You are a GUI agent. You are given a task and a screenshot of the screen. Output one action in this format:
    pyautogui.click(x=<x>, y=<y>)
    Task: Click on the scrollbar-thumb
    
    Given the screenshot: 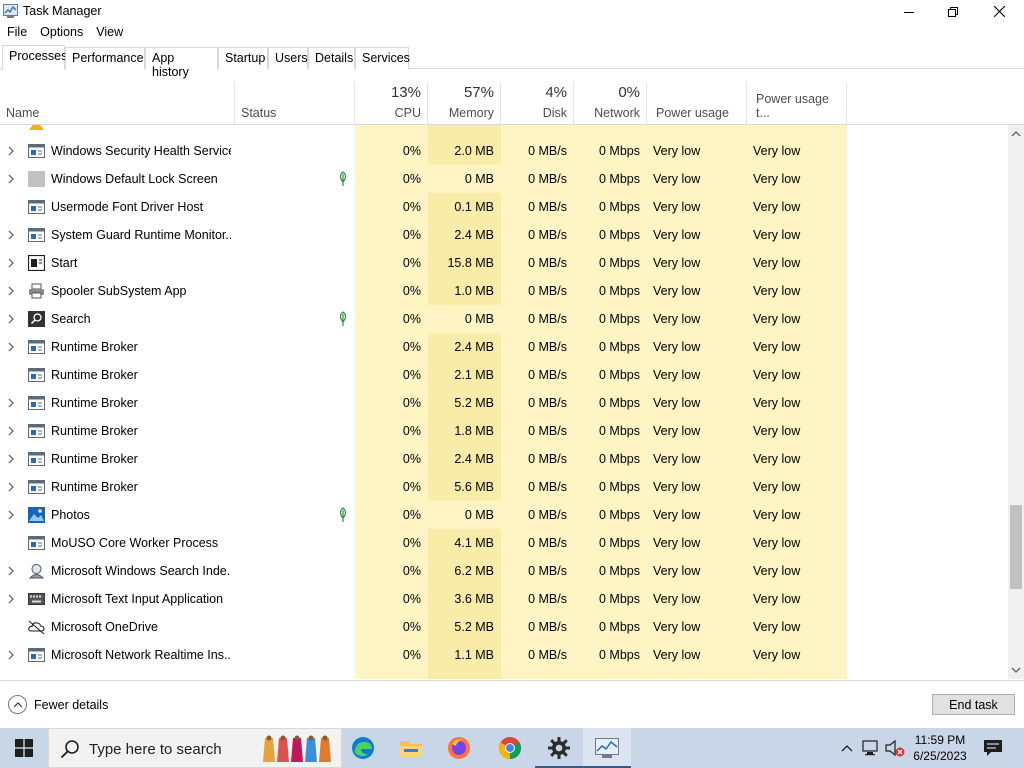 What is the action you would take?
    pyautogui.click(x=1016, y=547)
    